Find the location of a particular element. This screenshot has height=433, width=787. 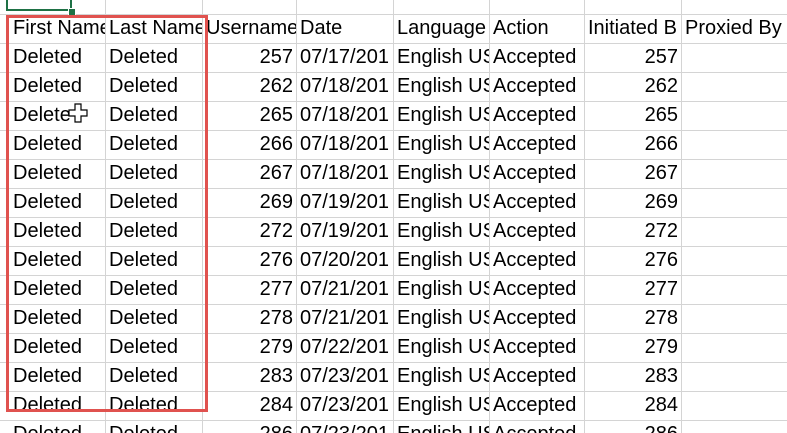

table-cell: Delete is located at coordinates (57, 115).